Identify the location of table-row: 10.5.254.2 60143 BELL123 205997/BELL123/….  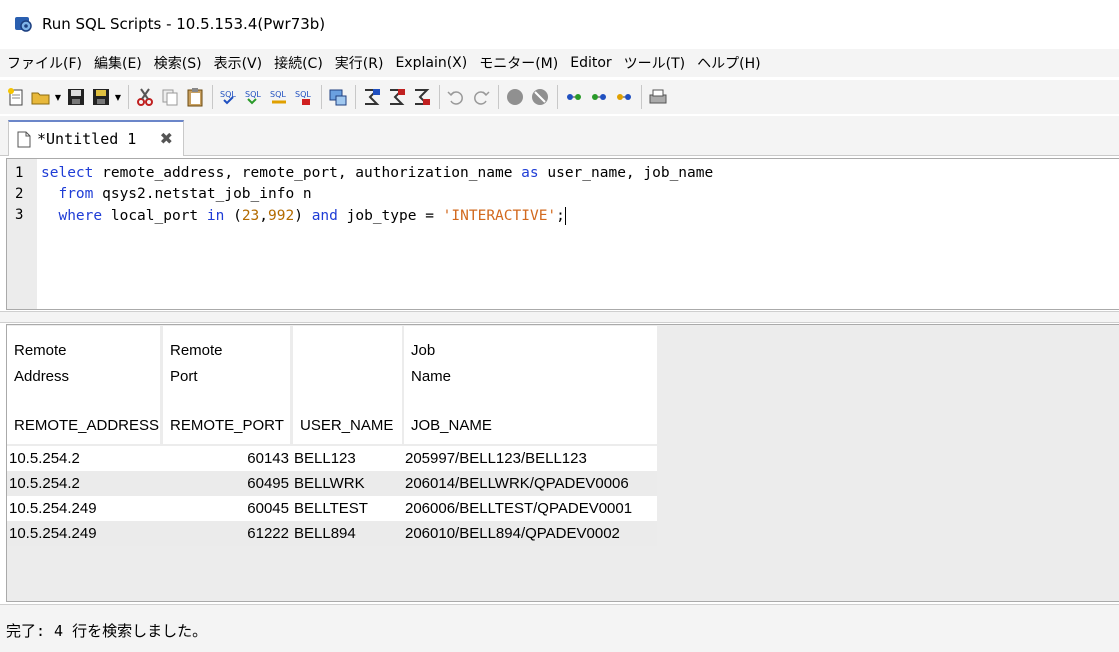
(332, 458).